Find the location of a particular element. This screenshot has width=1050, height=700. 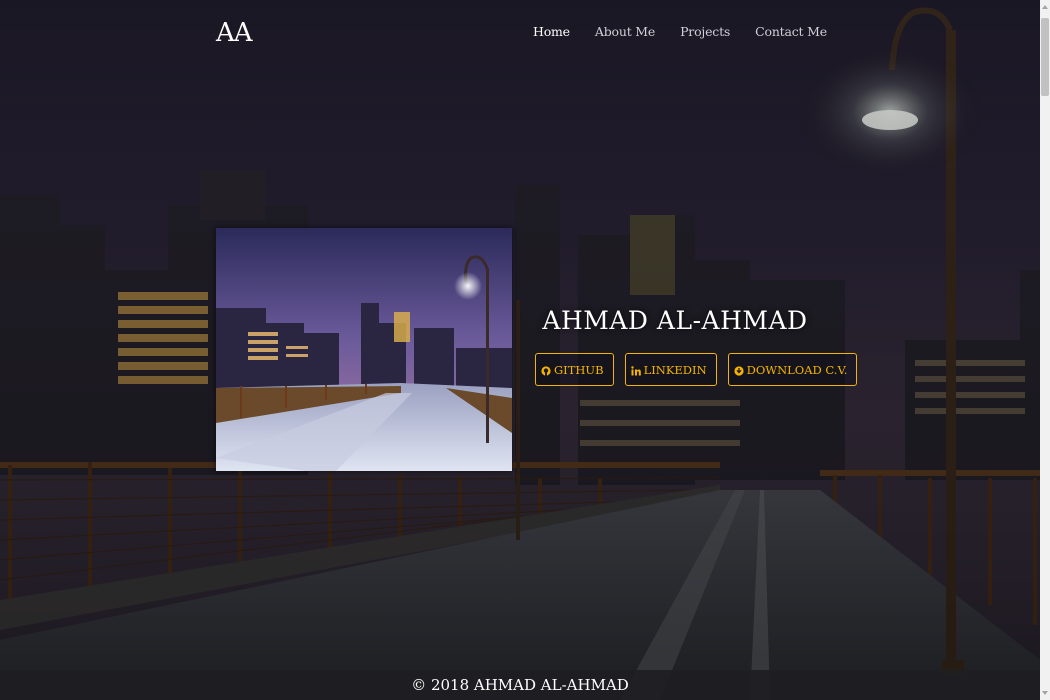

brand-logo: AA is located at coordinates (234, 33).